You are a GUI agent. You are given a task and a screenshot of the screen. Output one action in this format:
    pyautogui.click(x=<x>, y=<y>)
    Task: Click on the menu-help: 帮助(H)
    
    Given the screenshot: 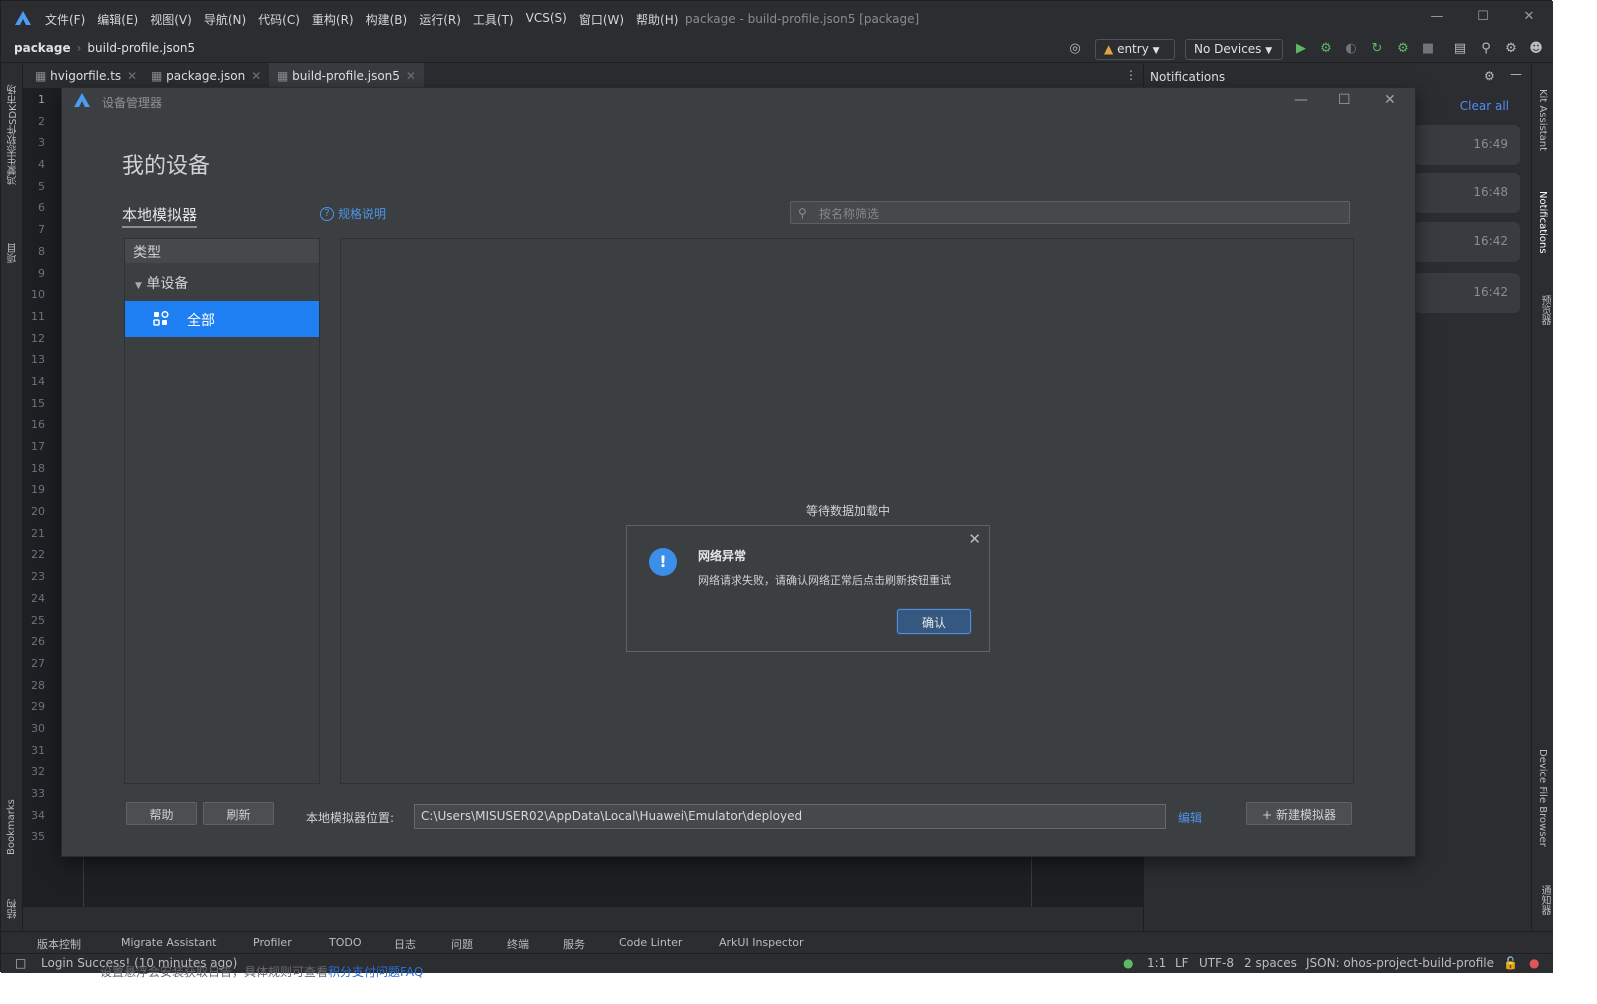 What is the action you would take?
    pyautogui.click(x=657, y=19)
    